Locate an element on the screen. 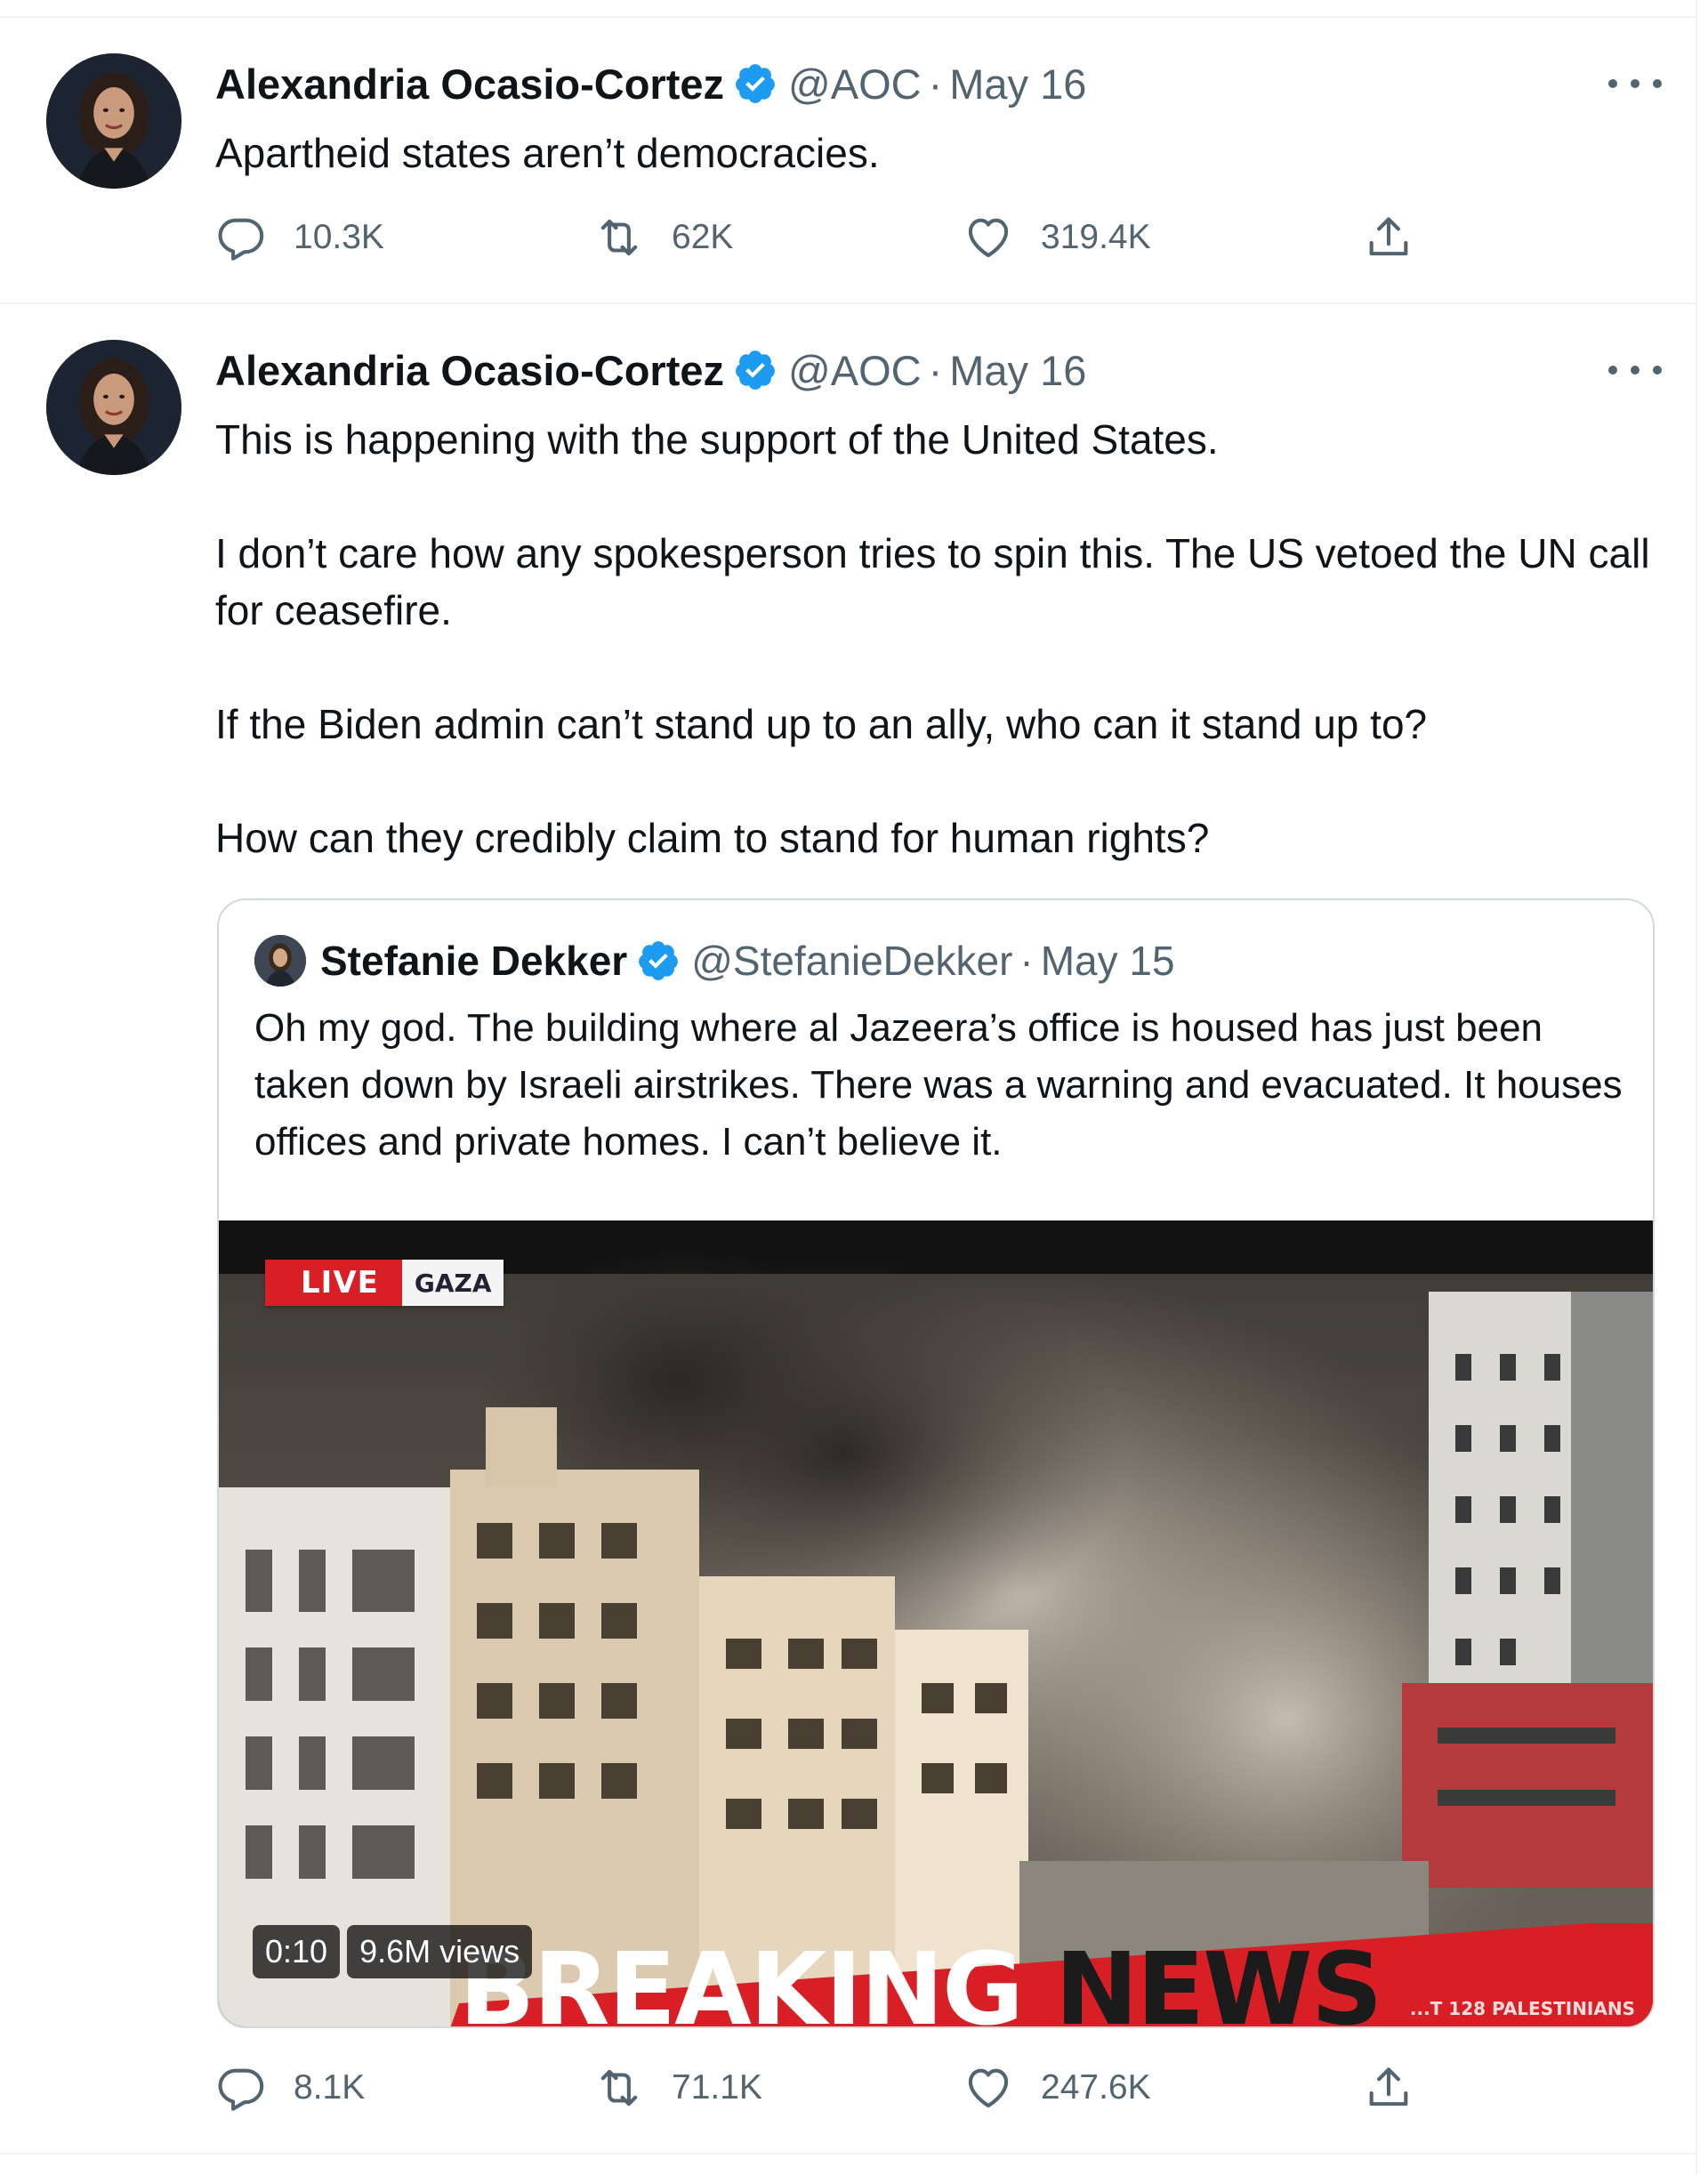 The height and width of the screenshot is (2175, 1708). retweet-button: 71.1K is located at coordinates (677, 2088).